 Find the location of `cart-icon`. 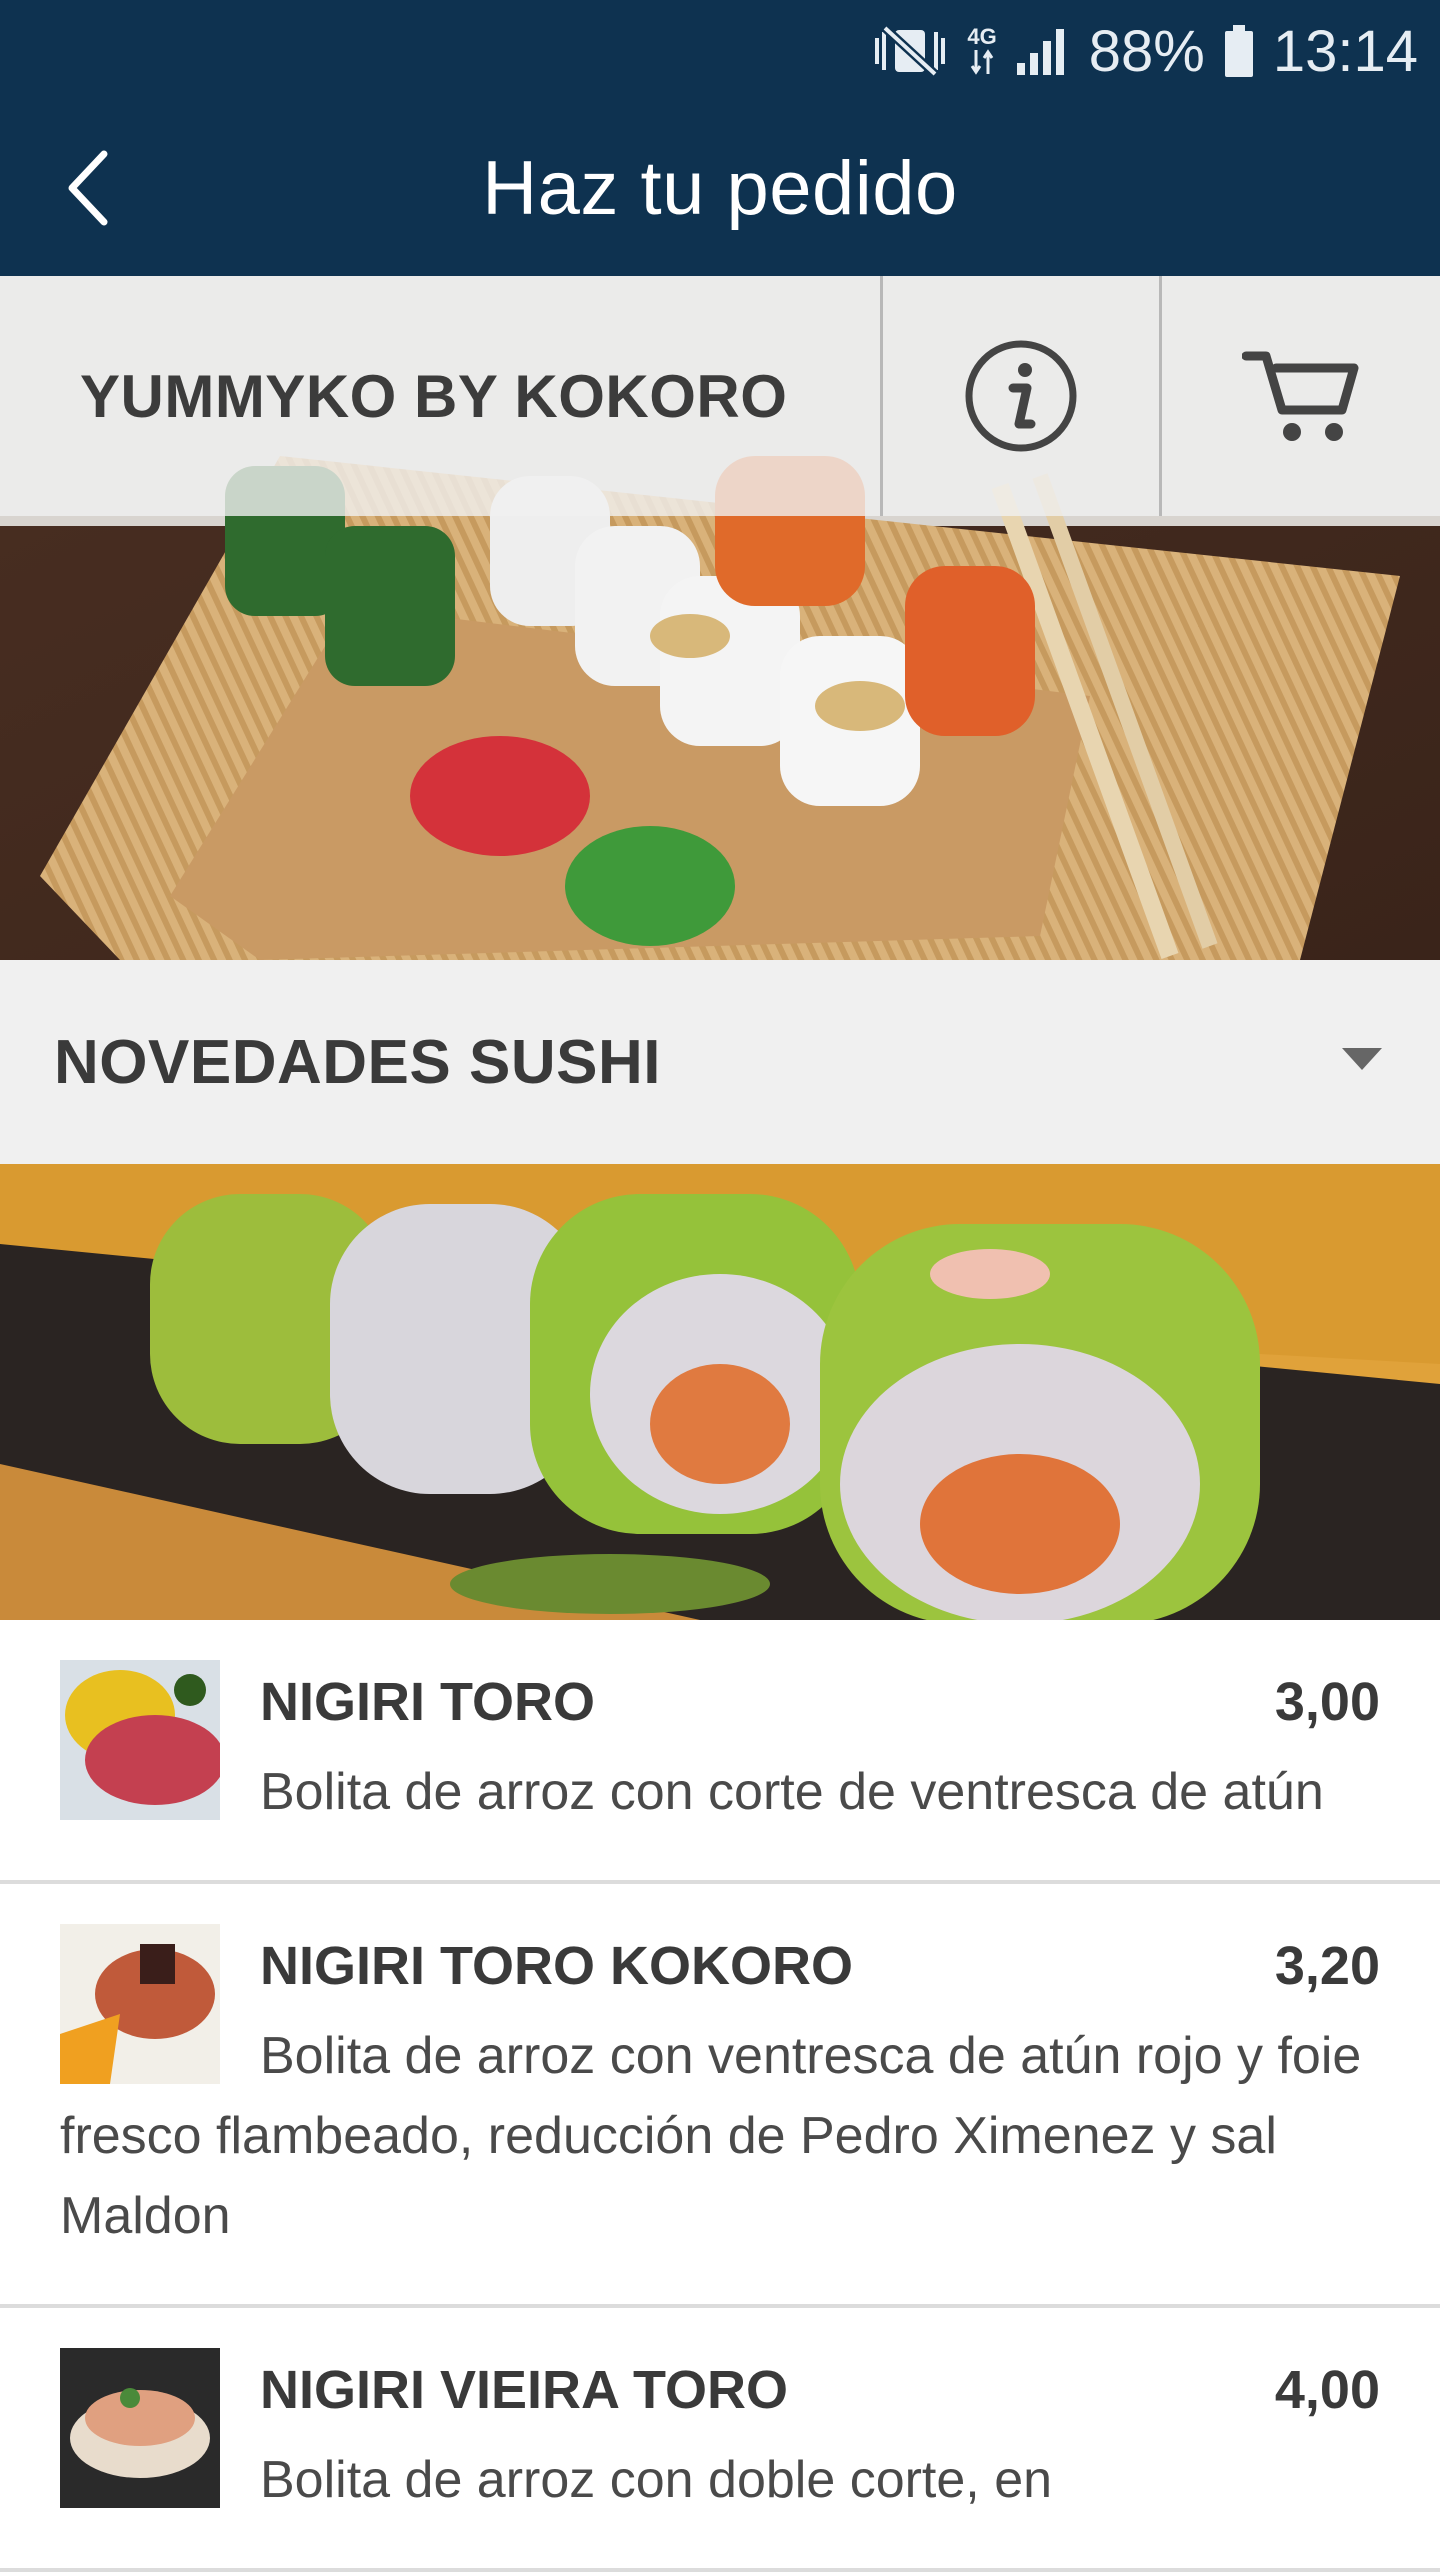

cart-icon is located at coordinates (1300, 396).